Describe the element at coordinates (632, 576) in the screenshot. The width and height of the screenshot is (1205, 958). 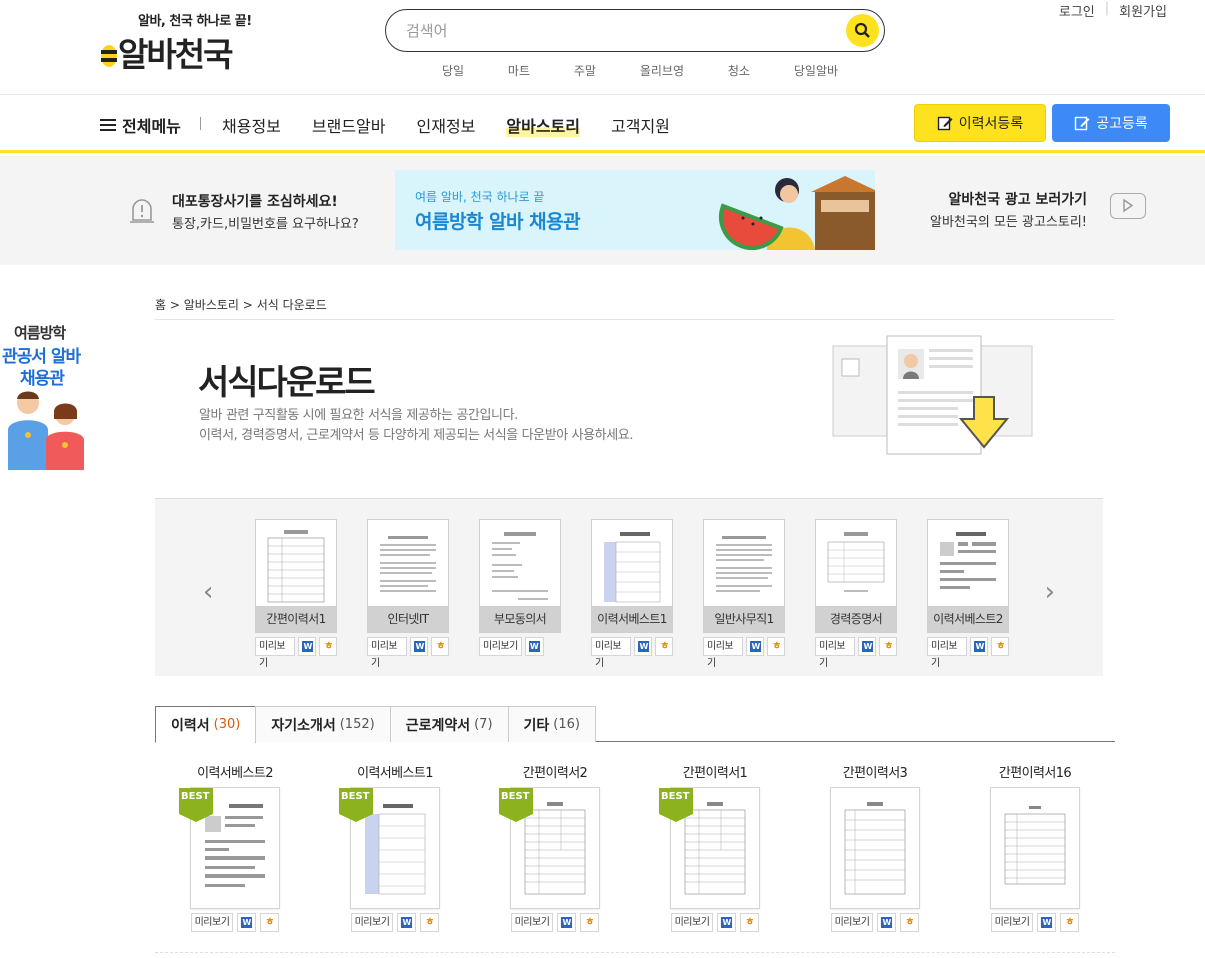
I see `form-thumbnail: 이력서베스트1` at that location.